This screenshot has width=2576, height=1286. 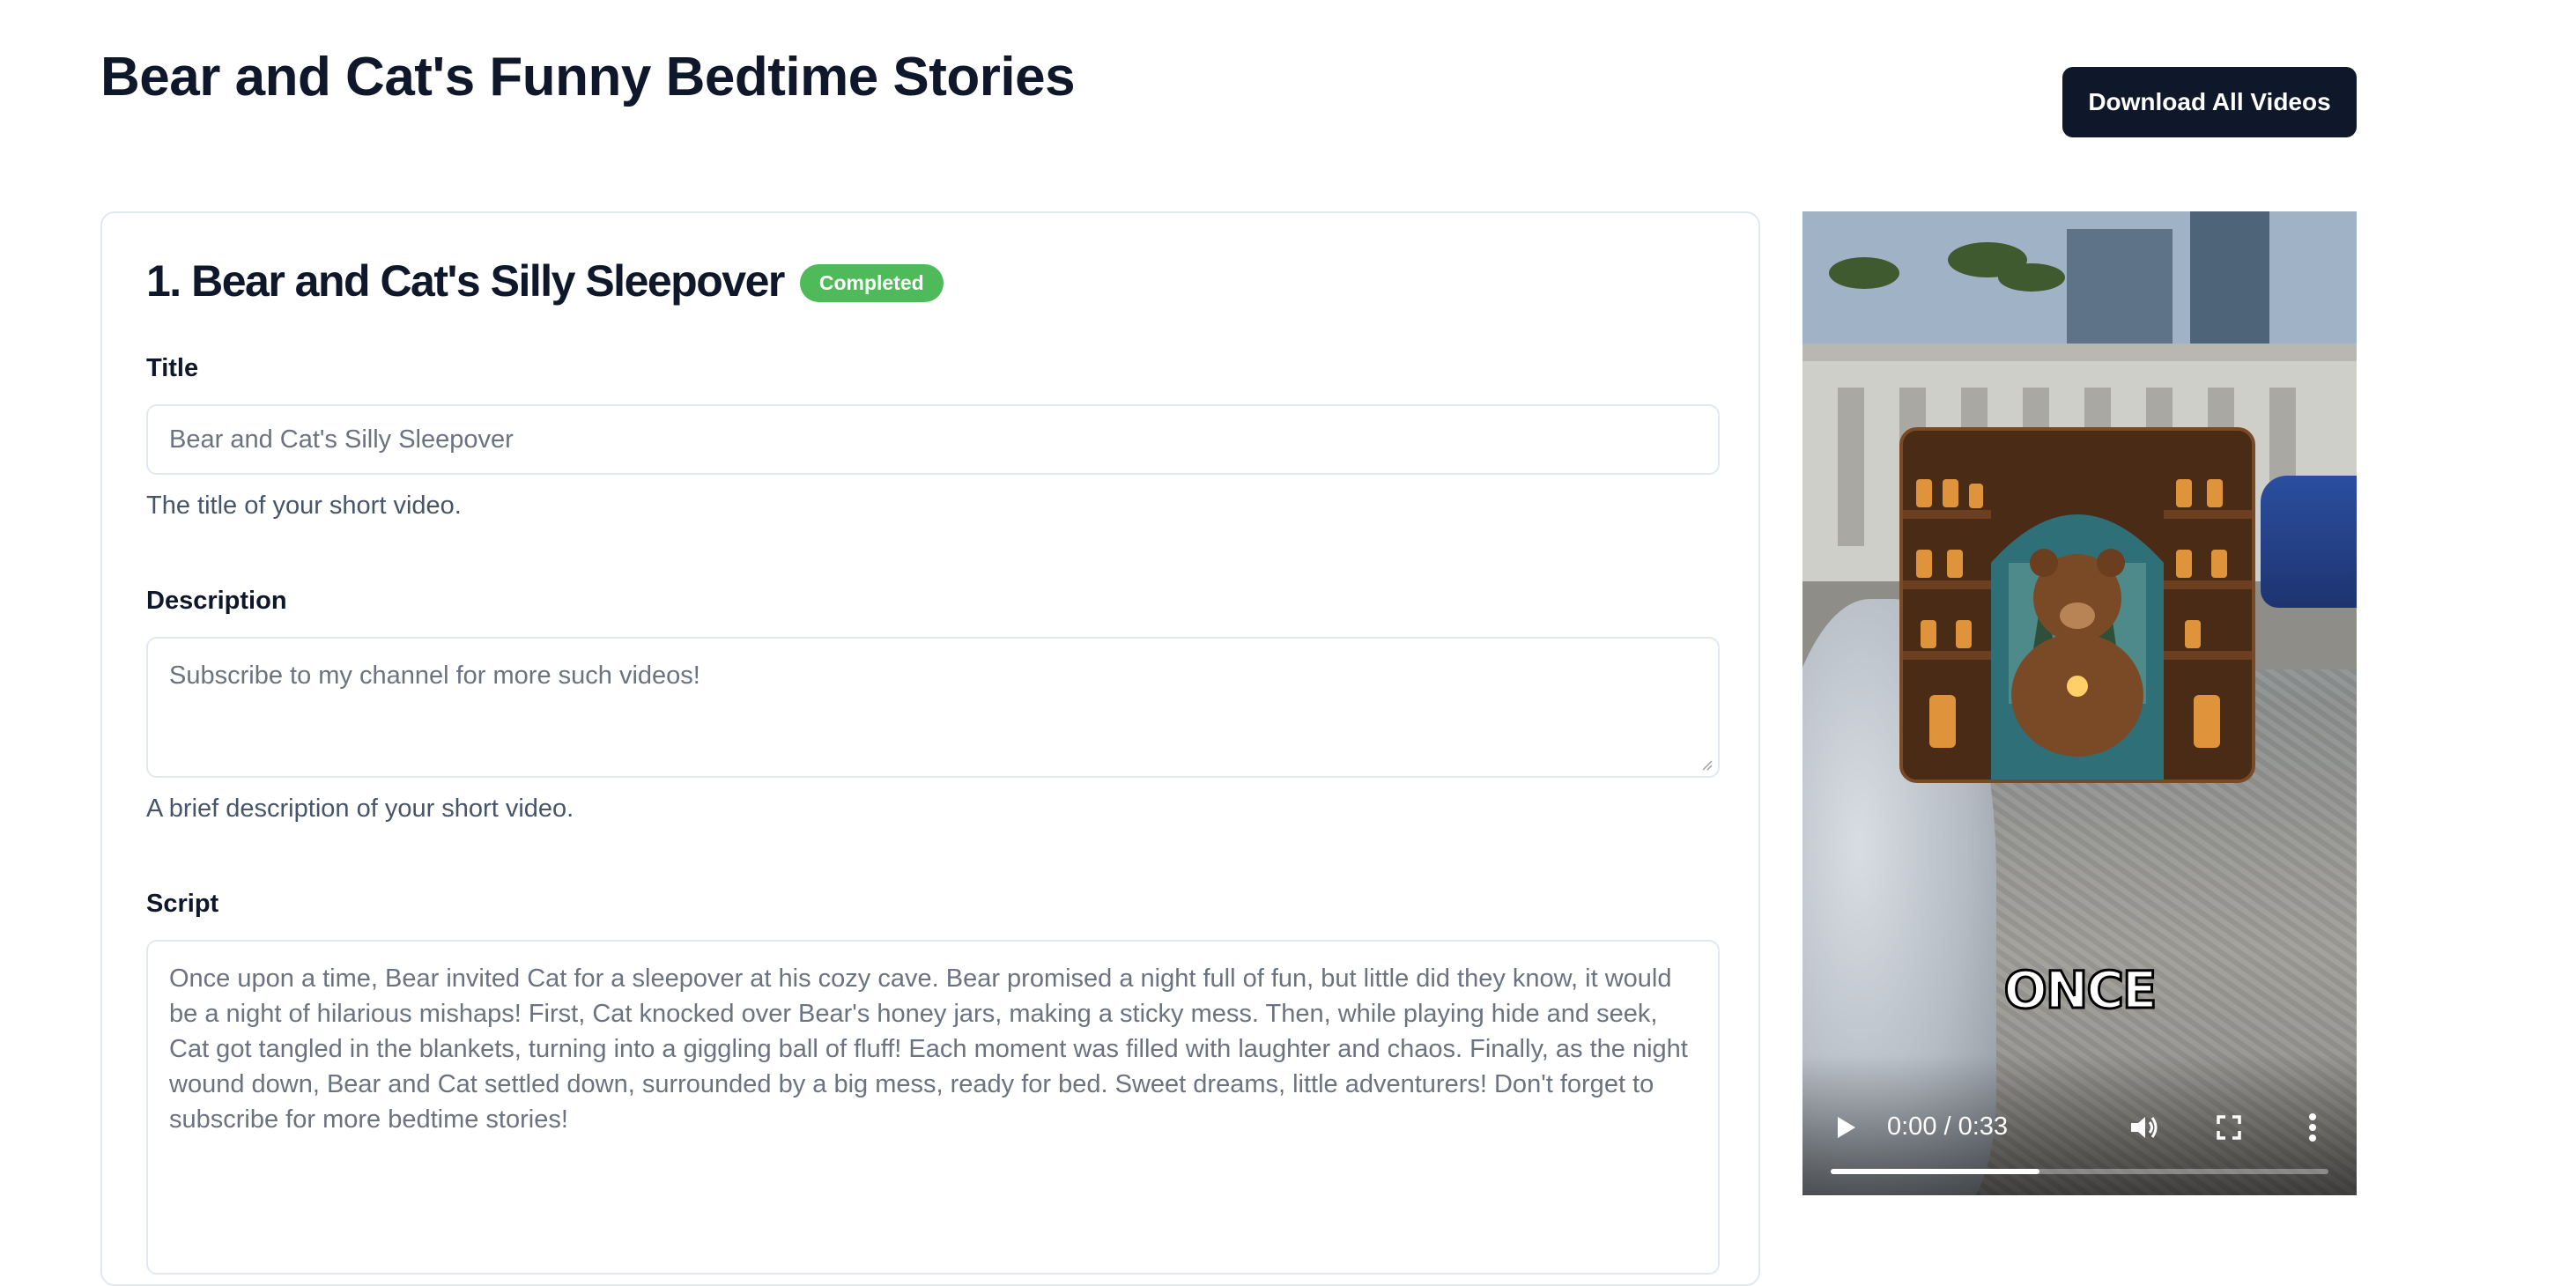 What do you see at coordinates (360, 809) in the screenshot?
I see `description-hint: A brief description of your short video.` at bounding box center [360, 809].